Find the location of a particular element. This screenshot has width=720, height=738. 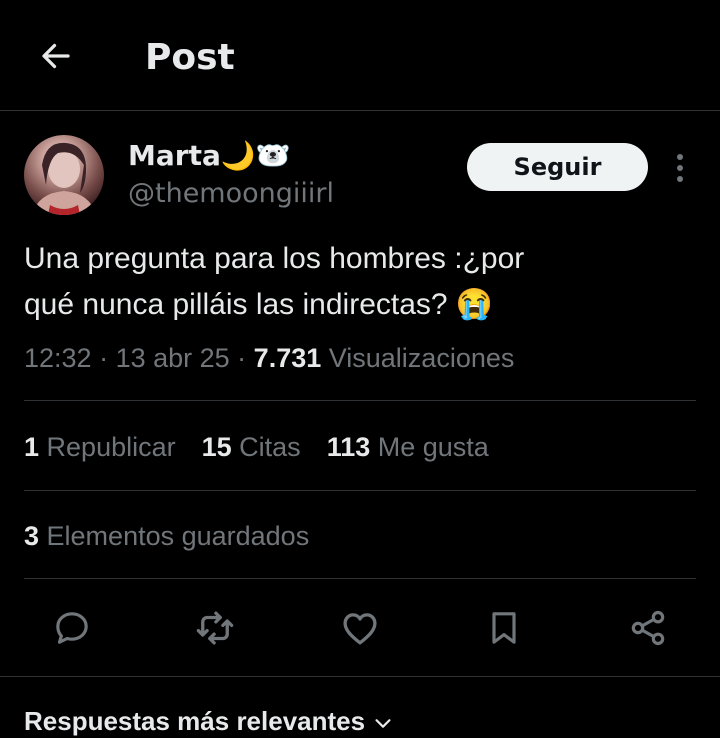

bookmarks-stat: 3 Elementos guardados is located at coordinates (166, 536).